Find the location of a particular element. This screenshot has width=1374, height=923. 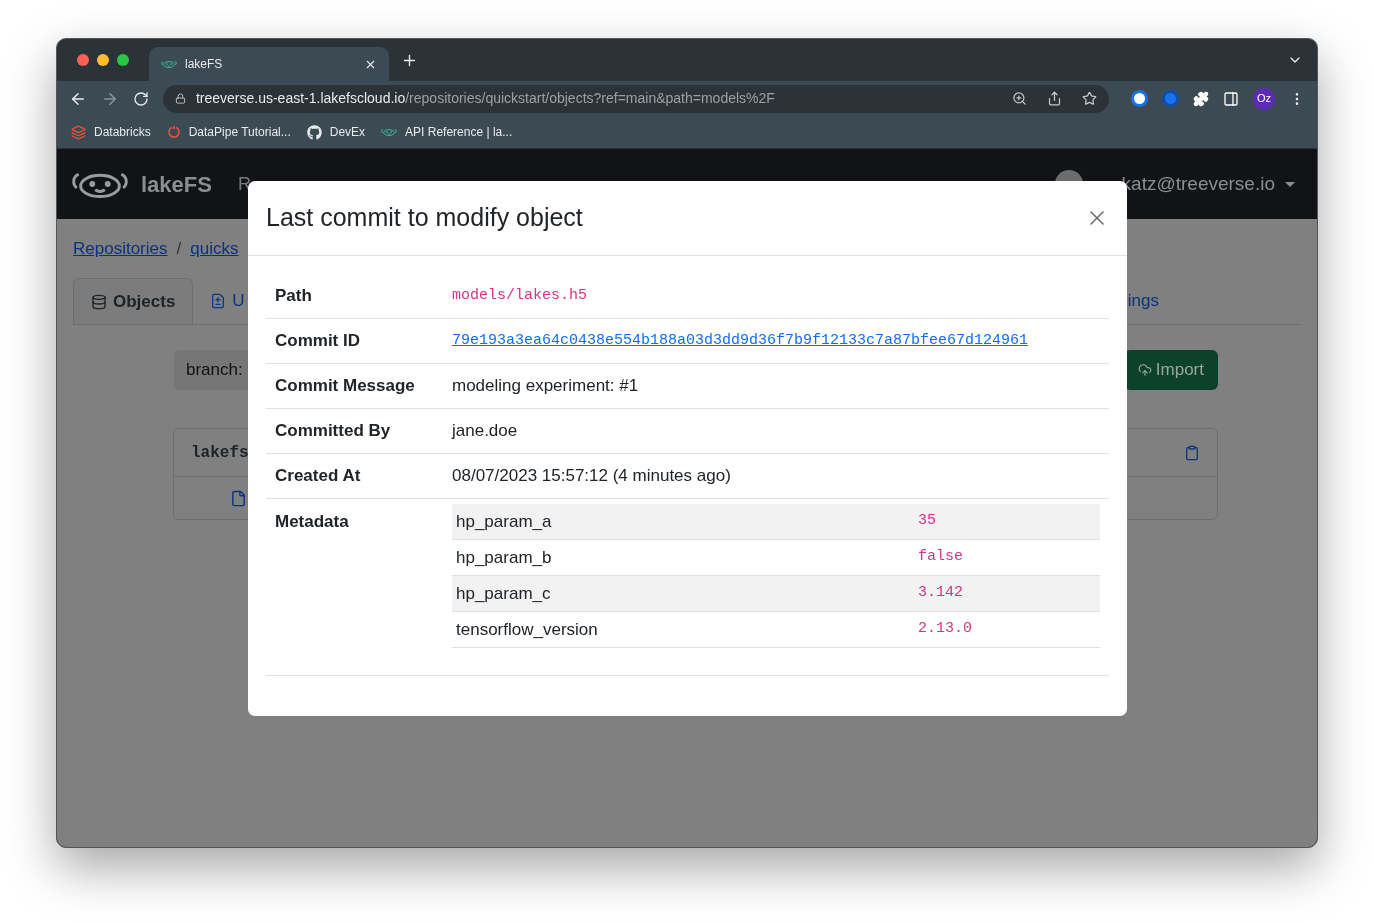

page-tab: Objects is located at coordinates (133, 301).